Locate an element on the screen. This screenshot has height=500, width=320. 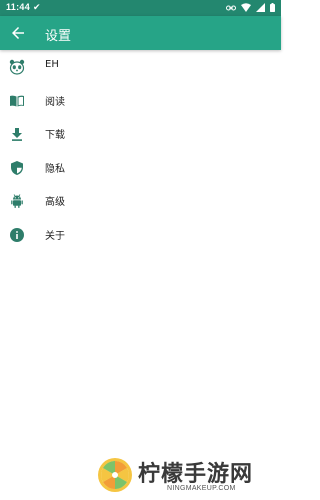
book-icon is located at coordinates (17, 100).